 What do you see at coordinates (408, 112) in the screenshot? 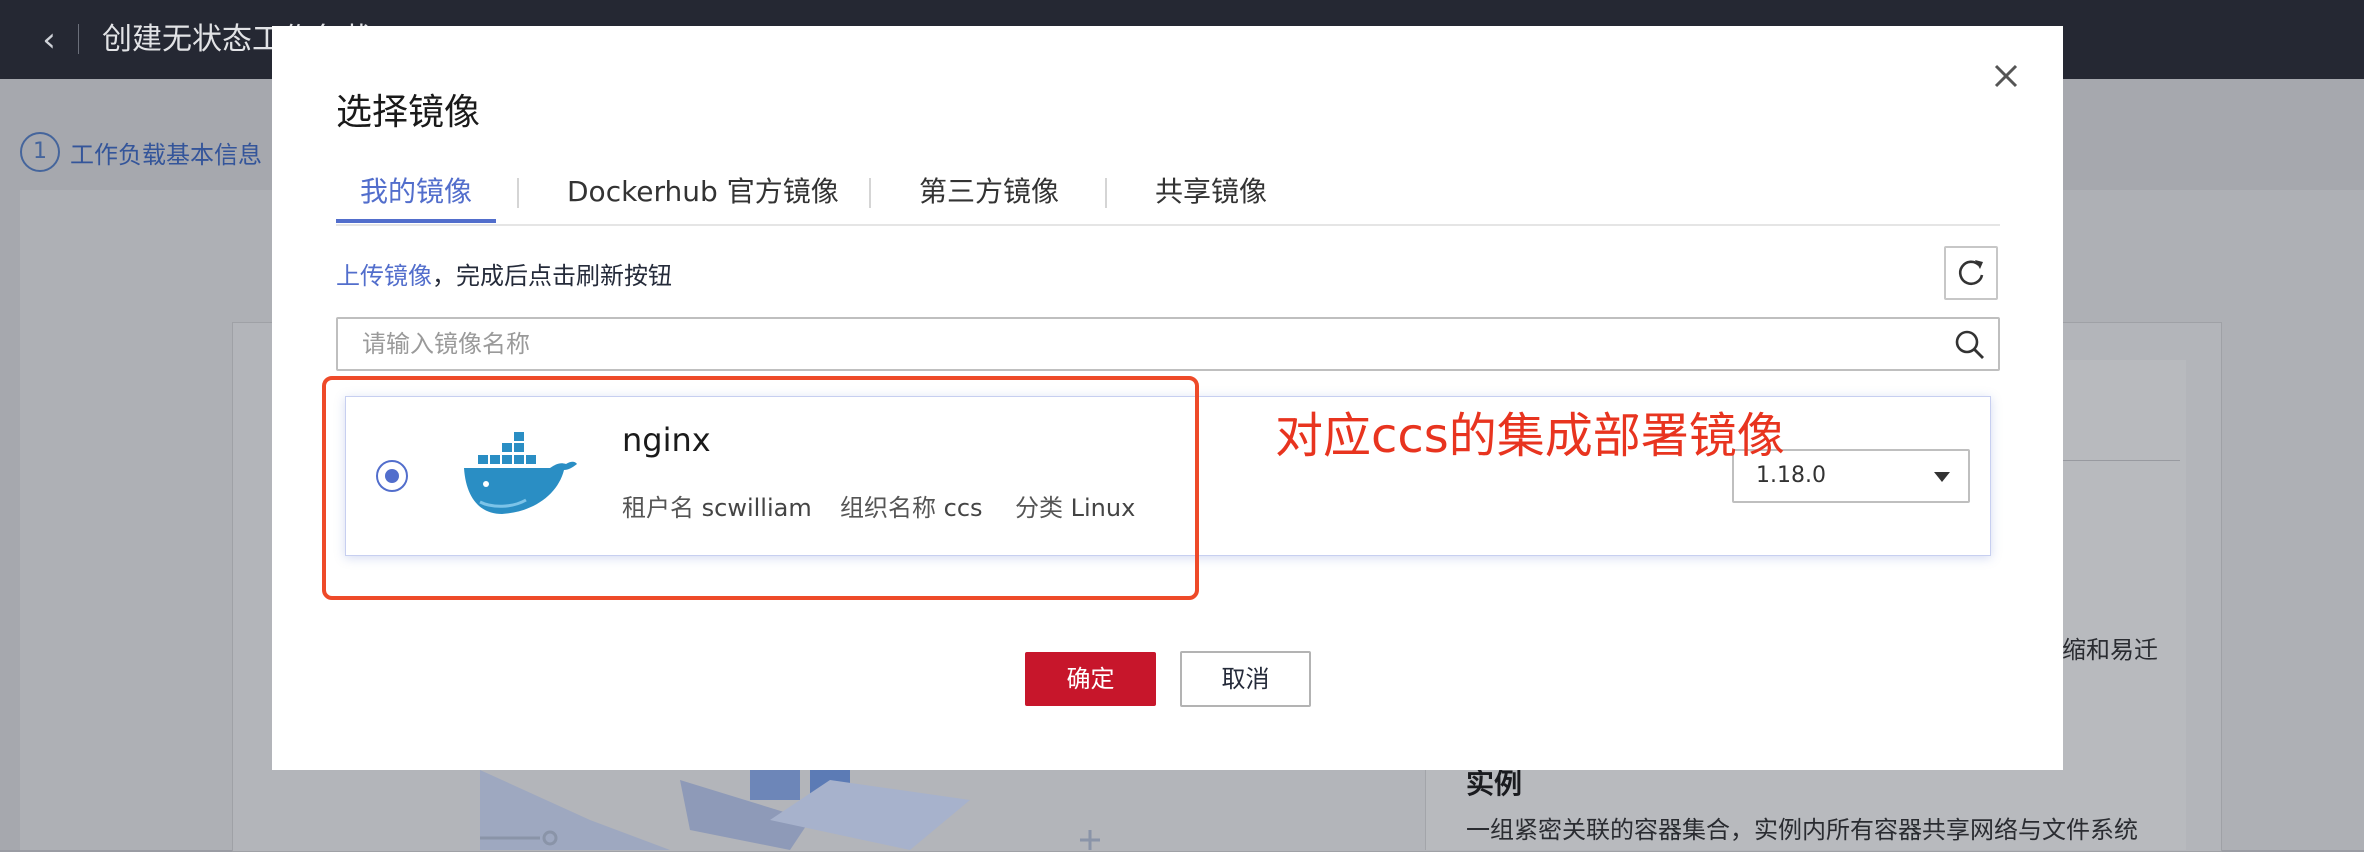
I see `dialog-title: 选择镜像` at bounding box center [408, 112].